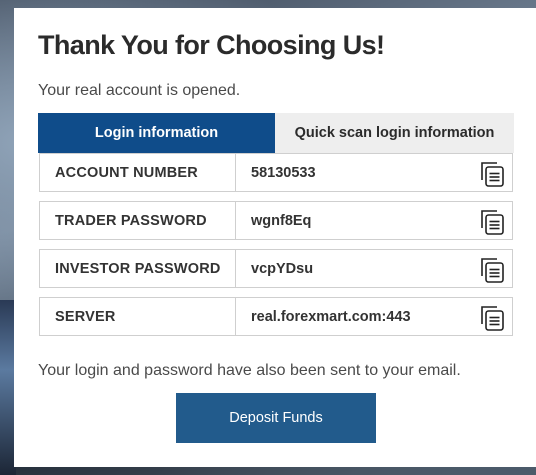  I want to click on modal-subtitle: Your real account is opened., so click(139, 90).